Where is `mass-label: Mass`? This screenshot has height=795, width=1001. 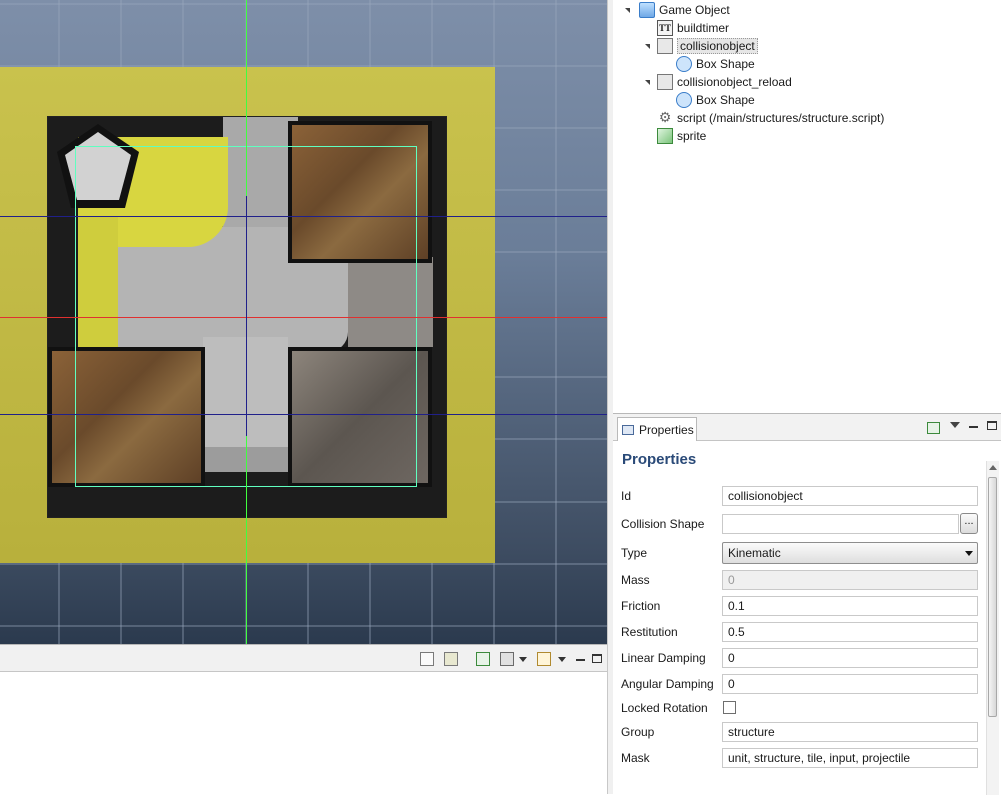
mass-label: Mass is located at coordinates (635, 580).